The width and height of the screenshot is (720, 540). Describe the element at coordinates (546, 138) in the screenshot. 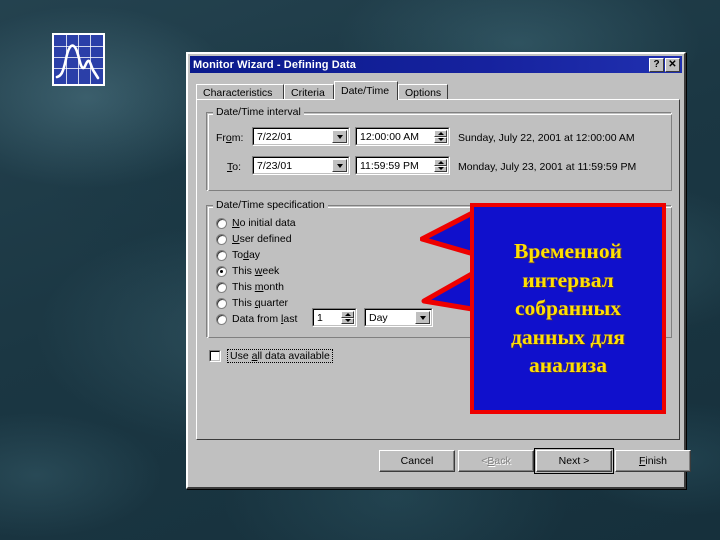

I see `from-summary-text: Sunday, July 22, 2001 at 12:00:00 AM` at that location.